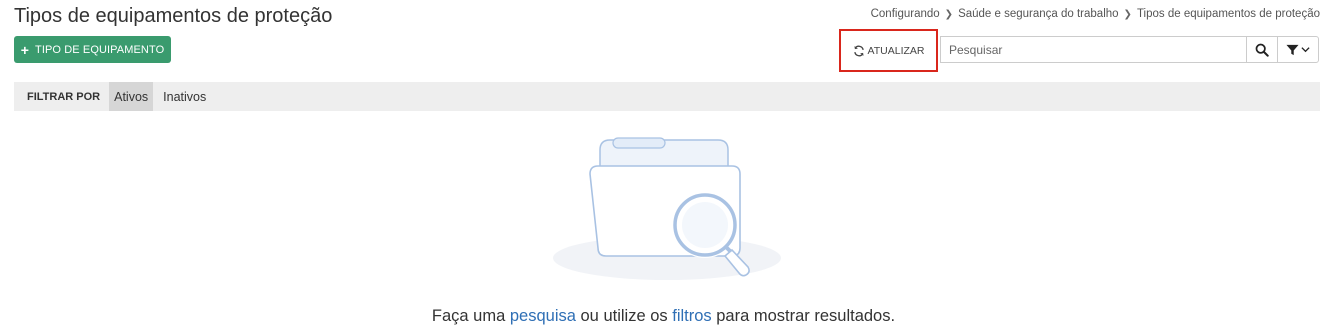 The height and width of the screenshot is (334, 1327). I want to click on search-icon, so click(1262, 50).